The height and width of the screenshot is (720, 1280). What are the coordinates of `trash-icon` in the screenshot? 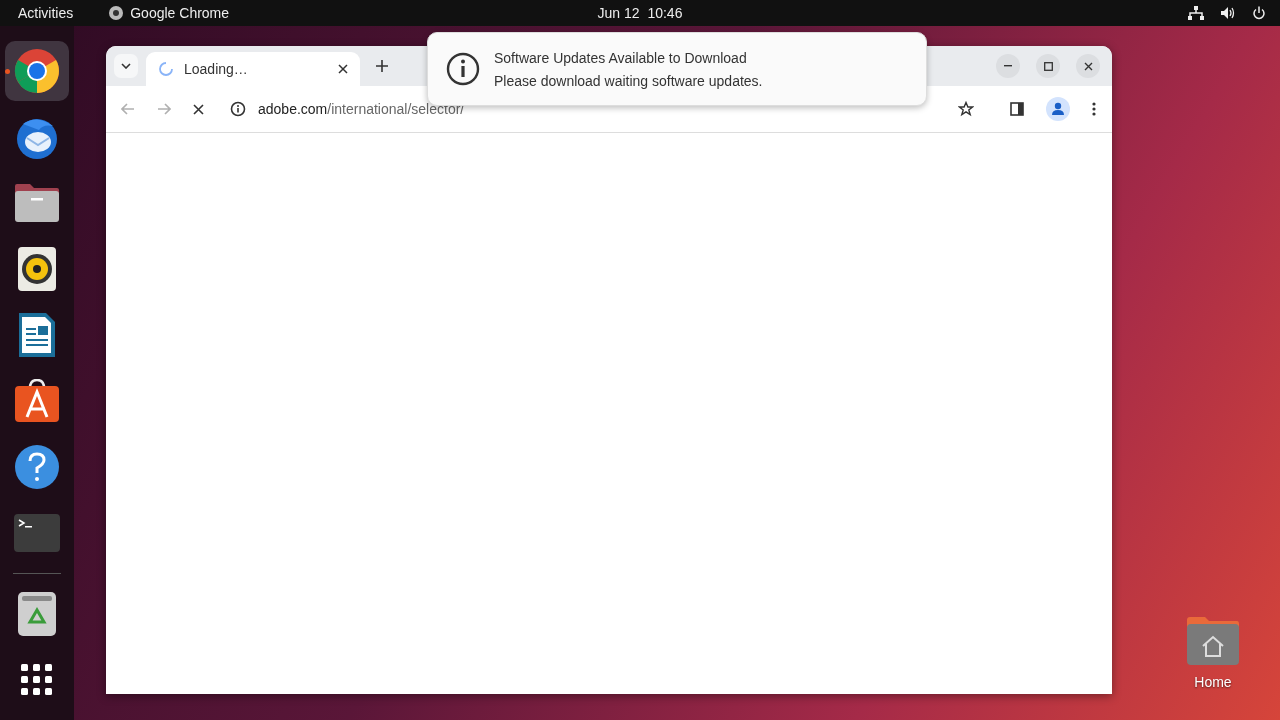 It's located at (37, 614).